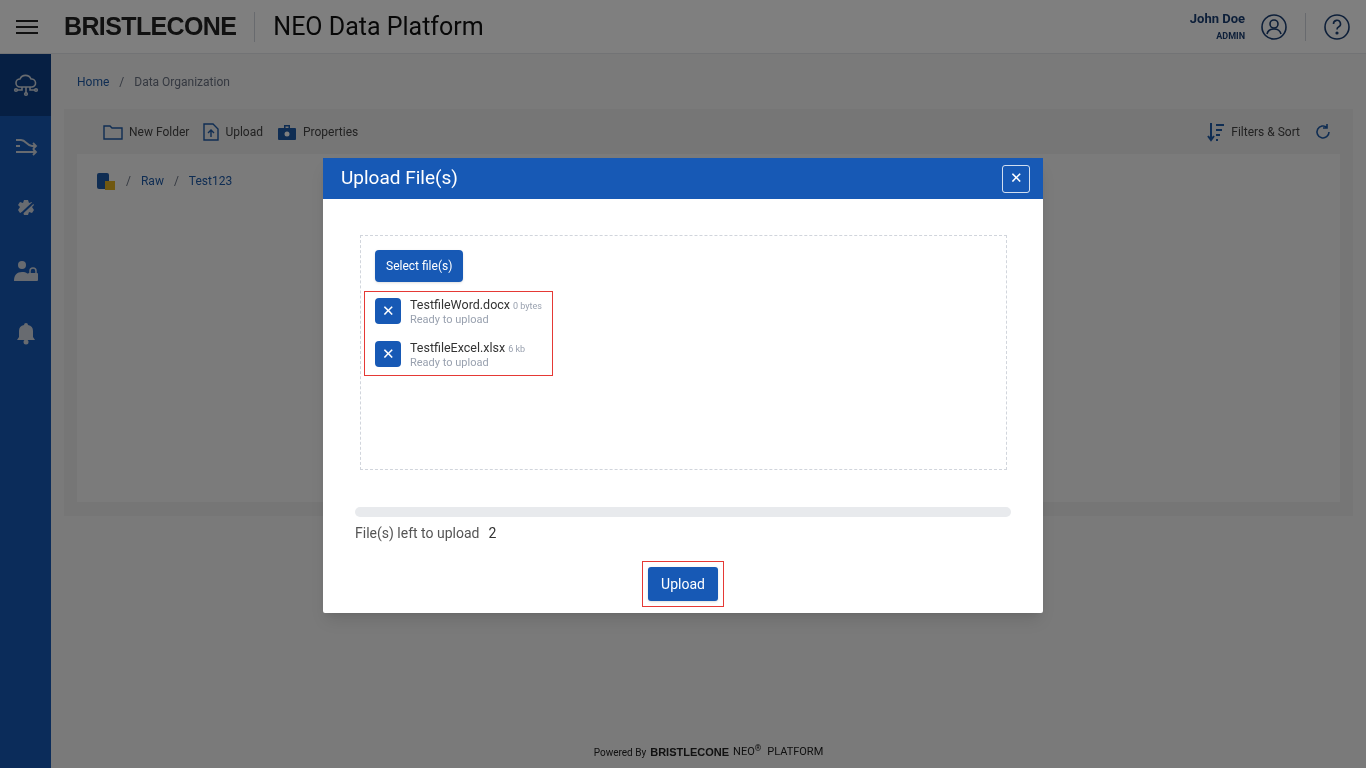 The image size is (1366, 768). I want to click on user-avatar-icon, so click(1274, 26).